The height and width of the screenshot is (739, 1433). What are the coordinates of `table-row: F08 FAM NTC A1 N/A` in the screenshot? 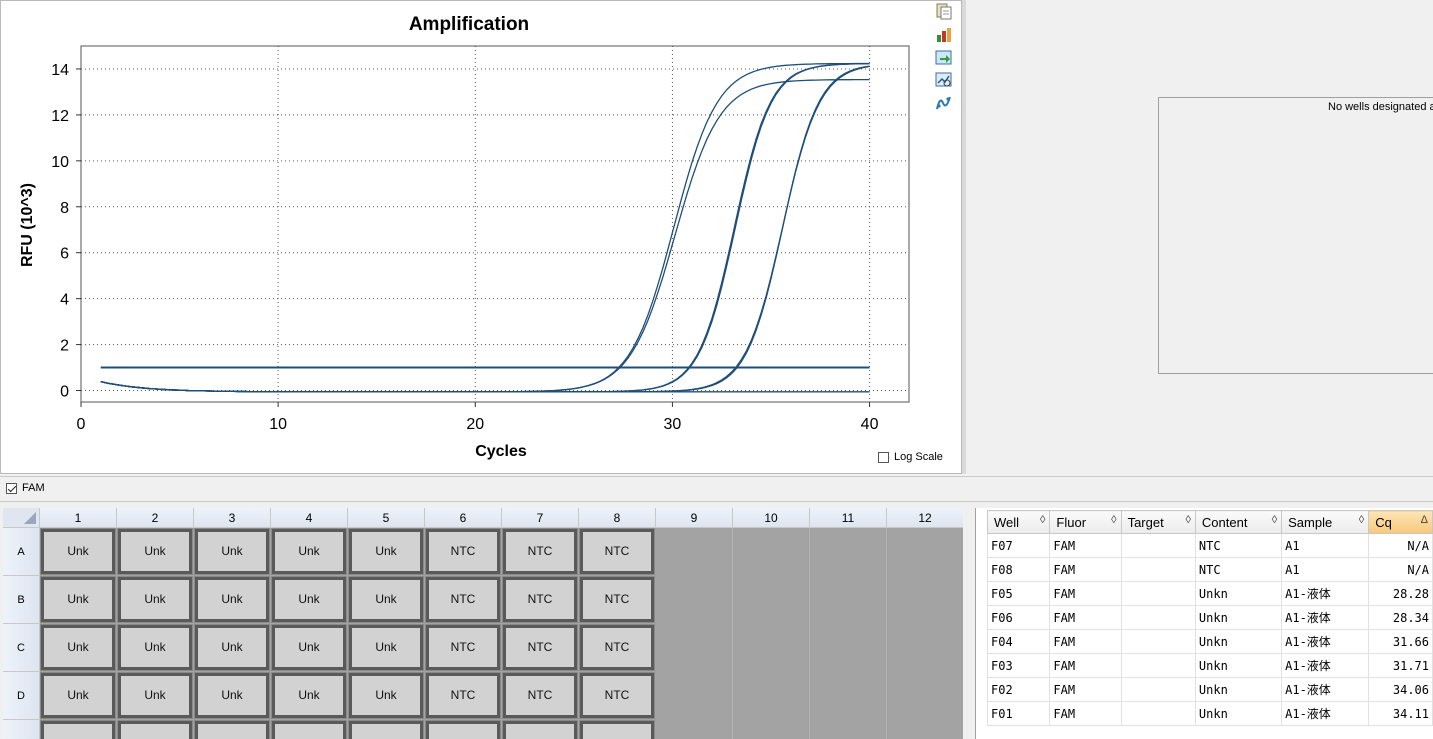 It's located at (1209, 569).